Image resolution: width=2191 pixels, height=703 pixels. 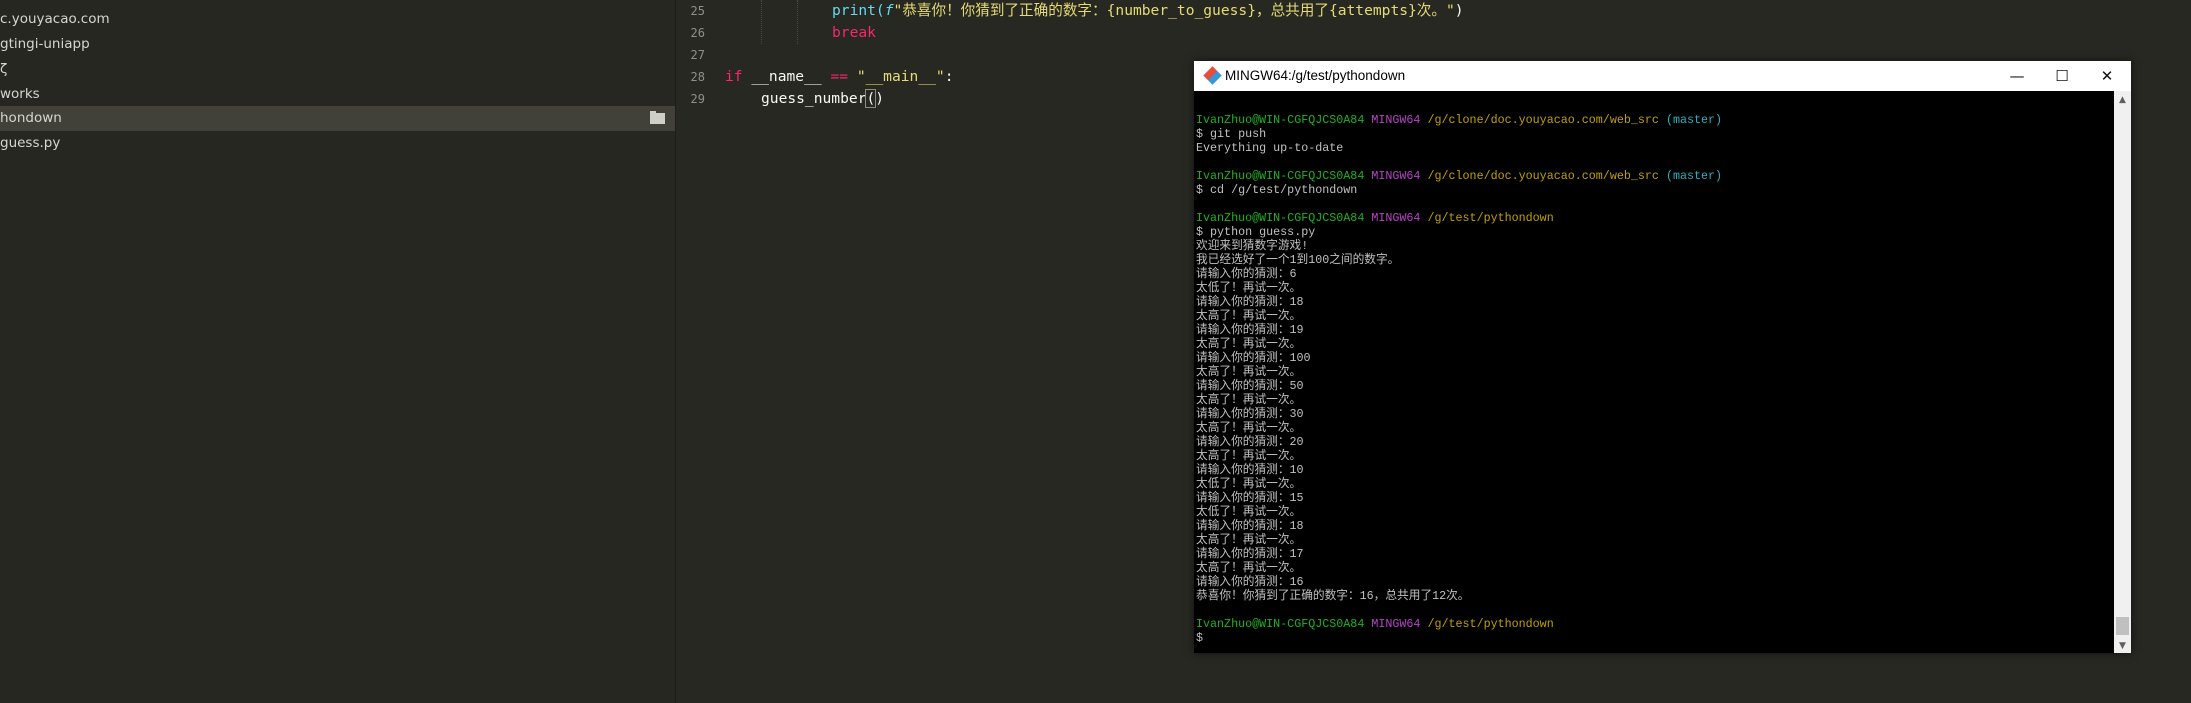 I want to click on code-token: __name__, so click(x=786, y=76).